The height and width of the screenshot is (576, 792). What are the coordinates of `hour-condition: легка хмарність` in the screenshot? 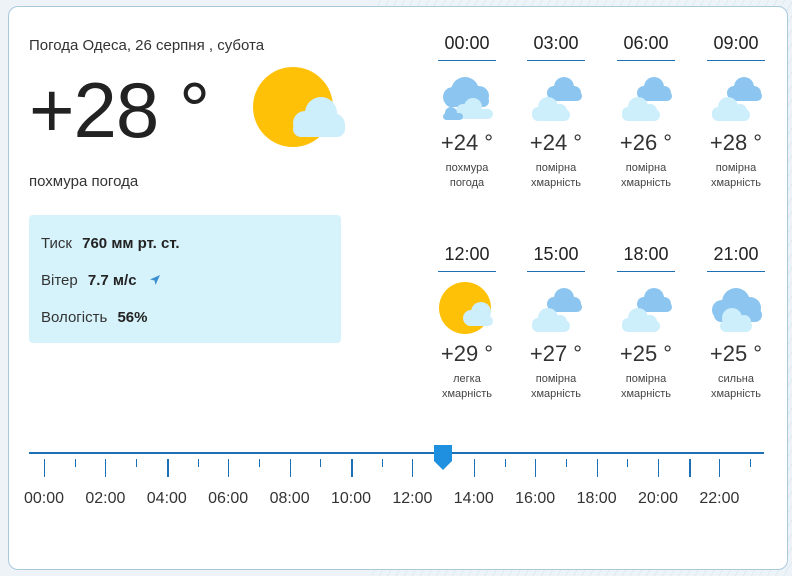 It's located at (467, 387).